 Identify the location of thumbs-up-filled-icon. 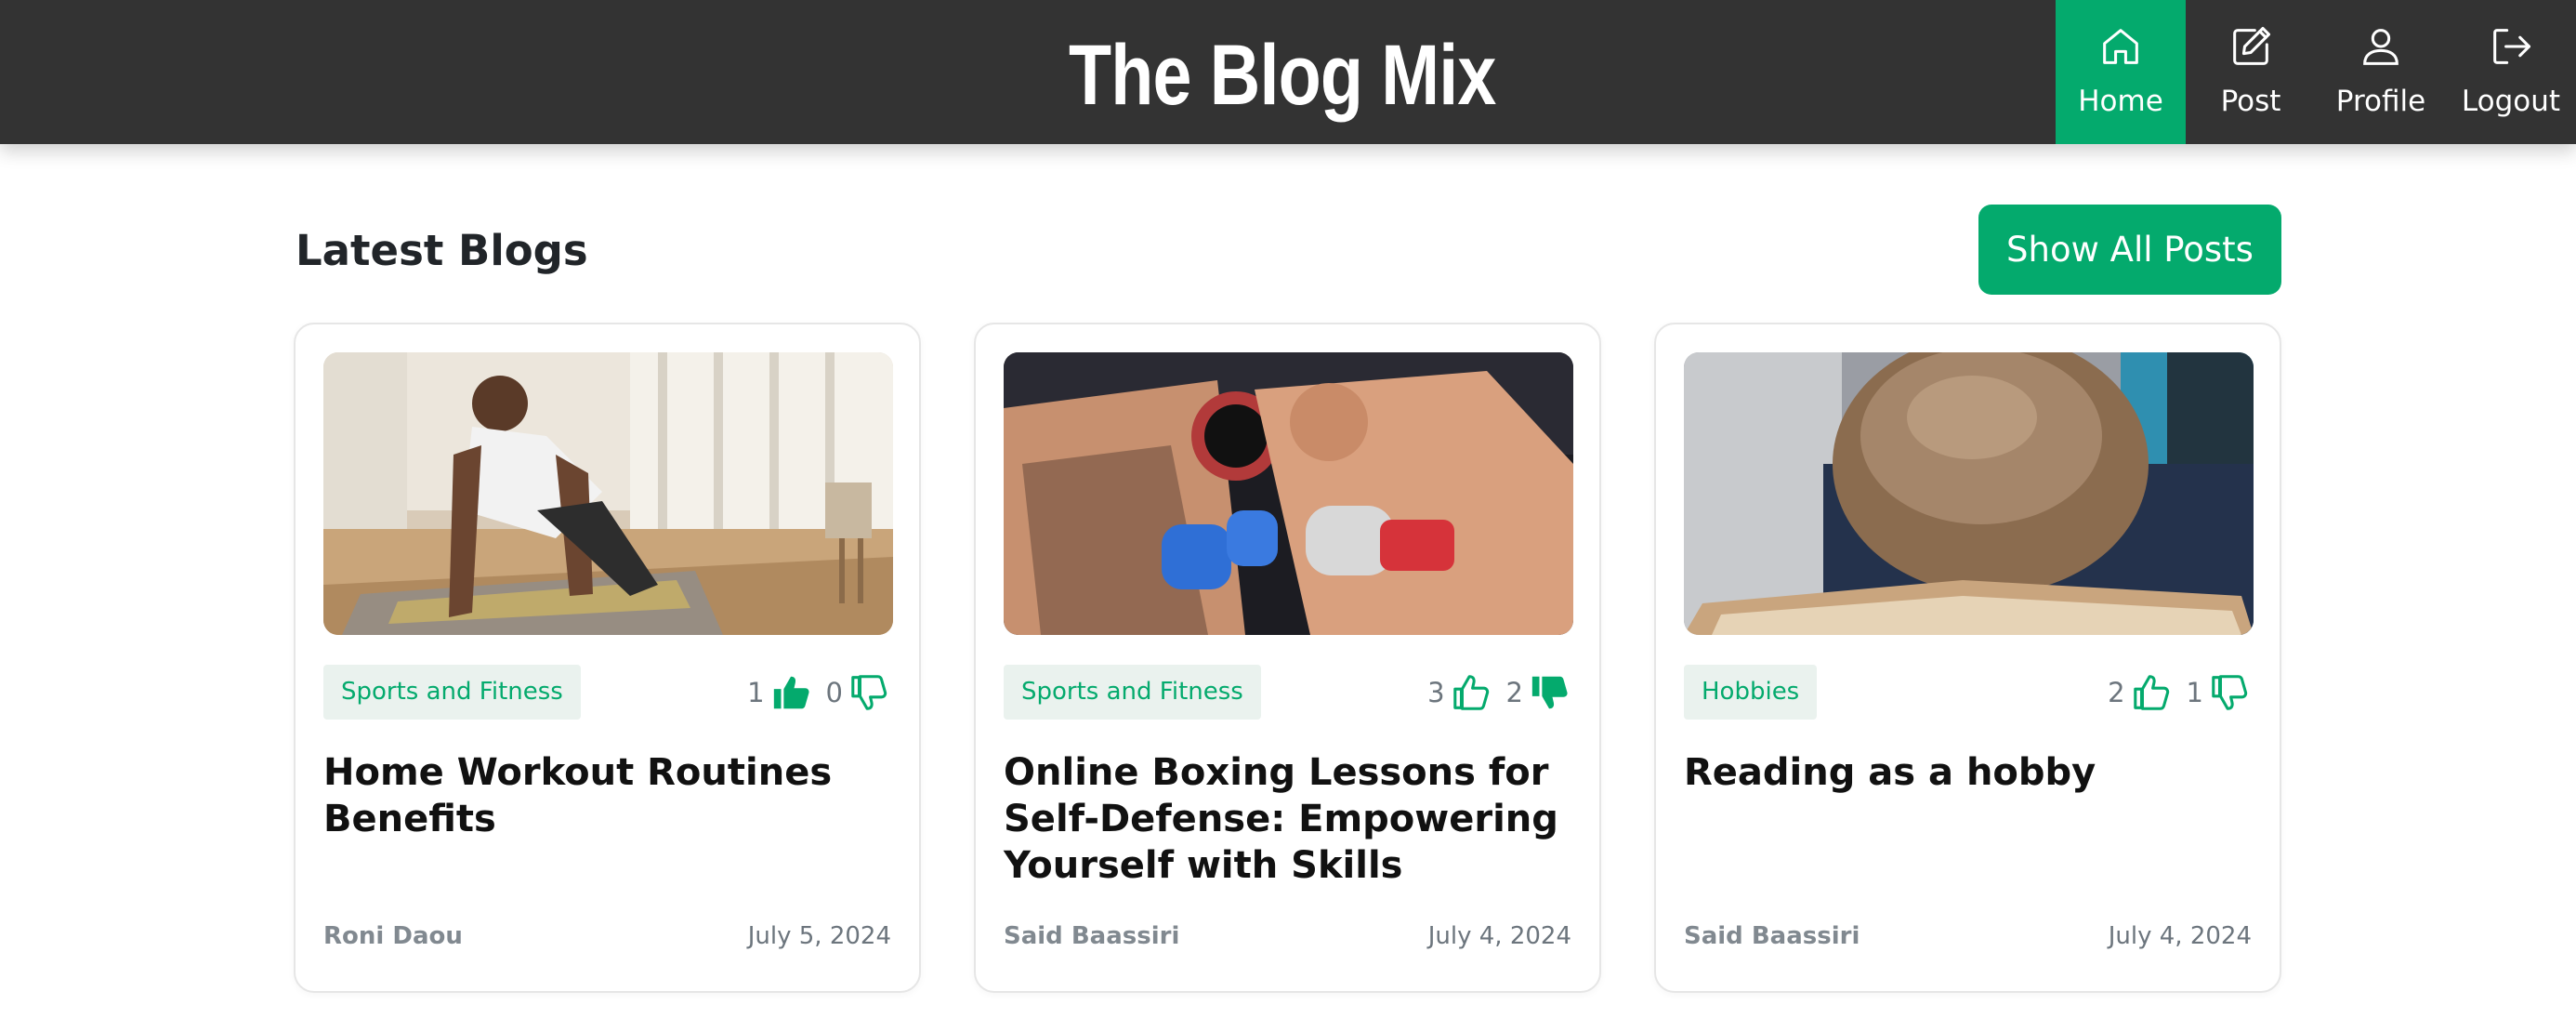
(791, 692).